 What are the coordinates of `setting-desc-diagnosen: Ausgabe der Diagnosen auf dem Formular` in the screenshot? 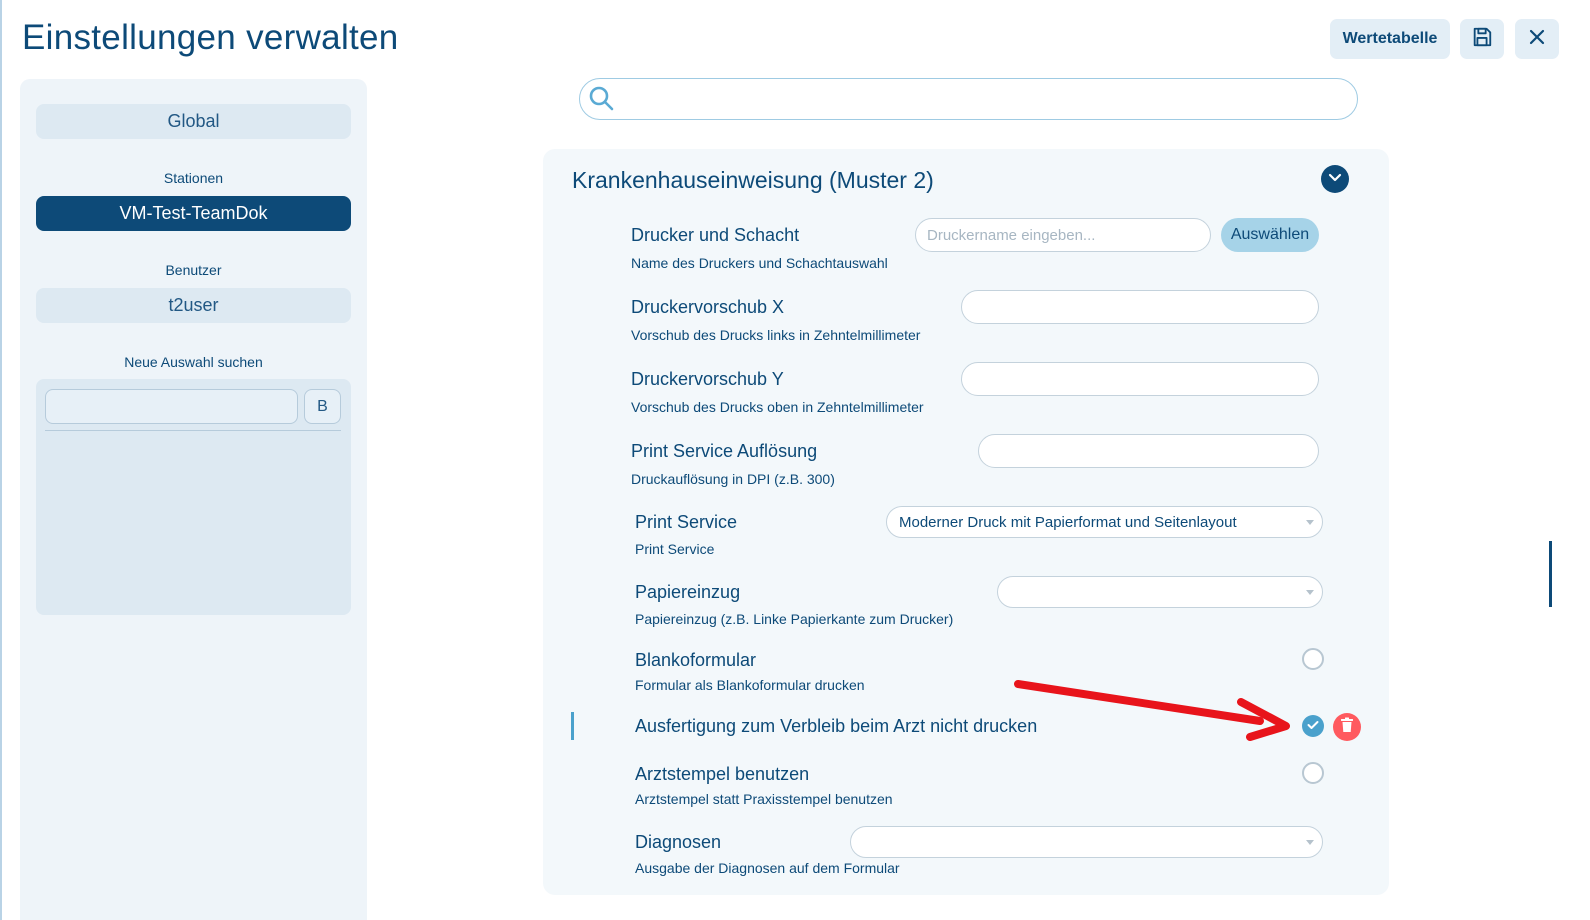 It's located at (767, 868).